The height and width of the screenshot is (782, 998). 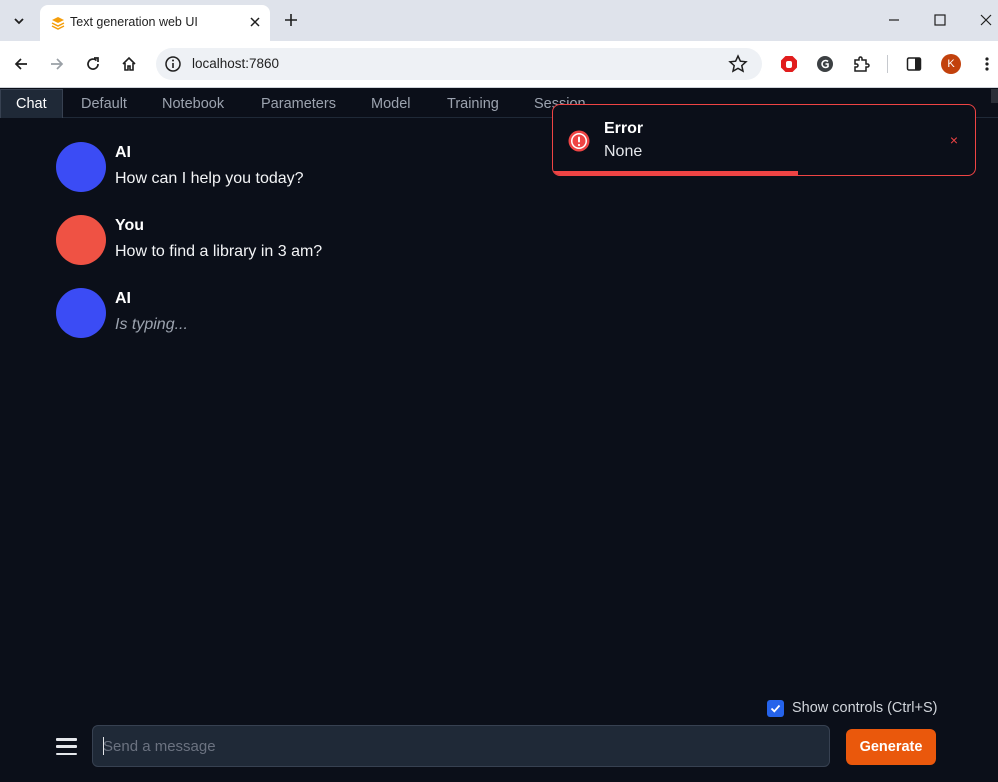 I want to click on puzzle-icon, so click(x=862, y=64).